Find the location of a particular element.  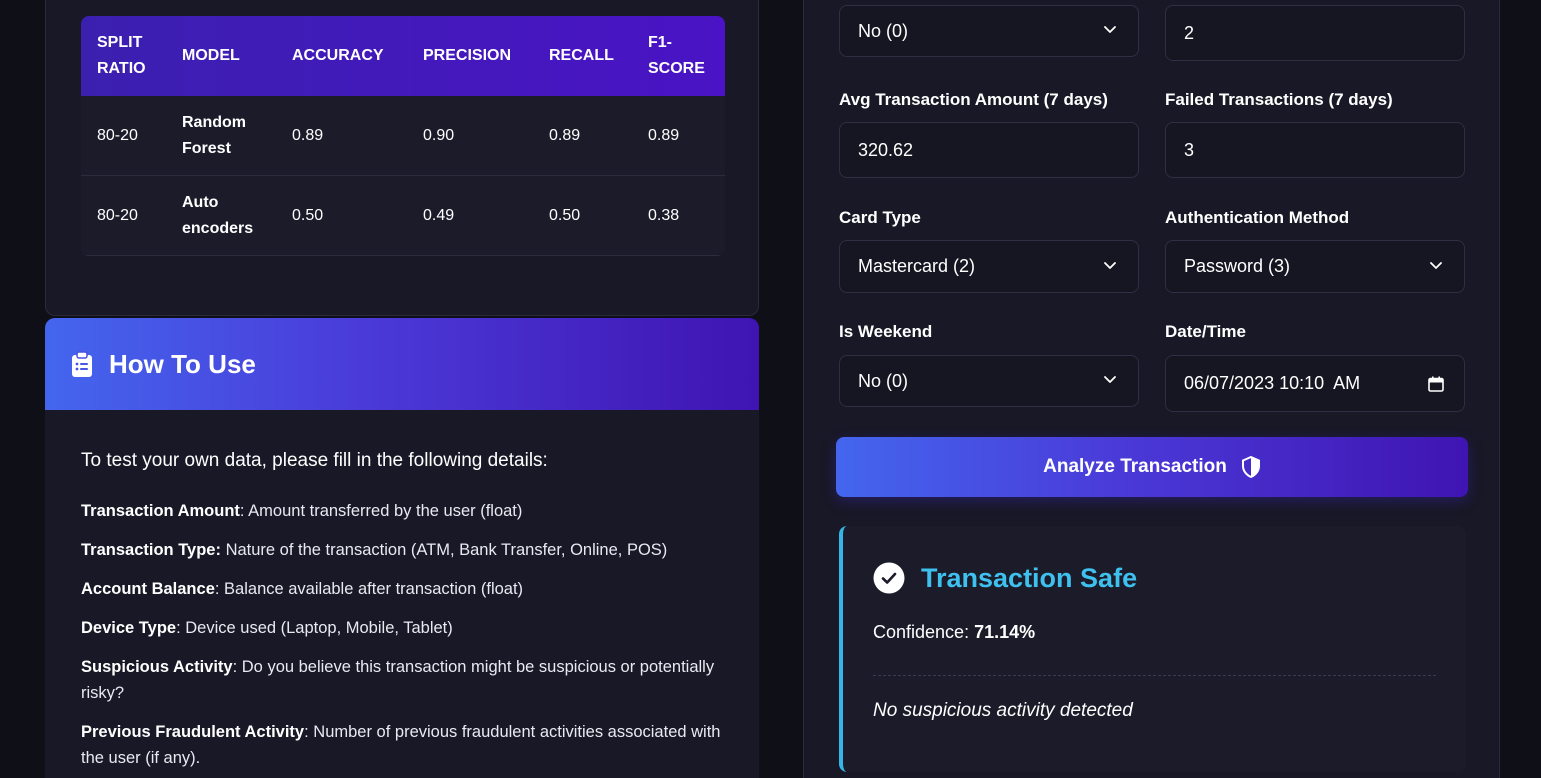

result-title: Transaction Safe is located at coordinates (1029, 577).